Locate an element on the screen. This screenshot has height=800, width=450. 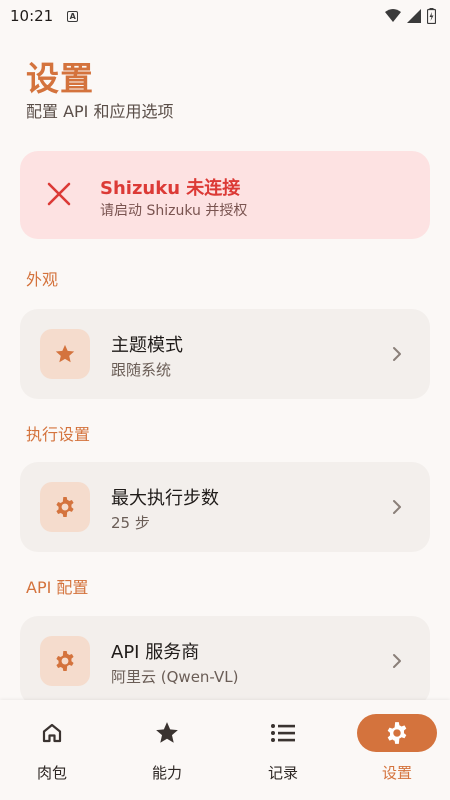
page-title: 设置 is located at coordinates (60, 78).